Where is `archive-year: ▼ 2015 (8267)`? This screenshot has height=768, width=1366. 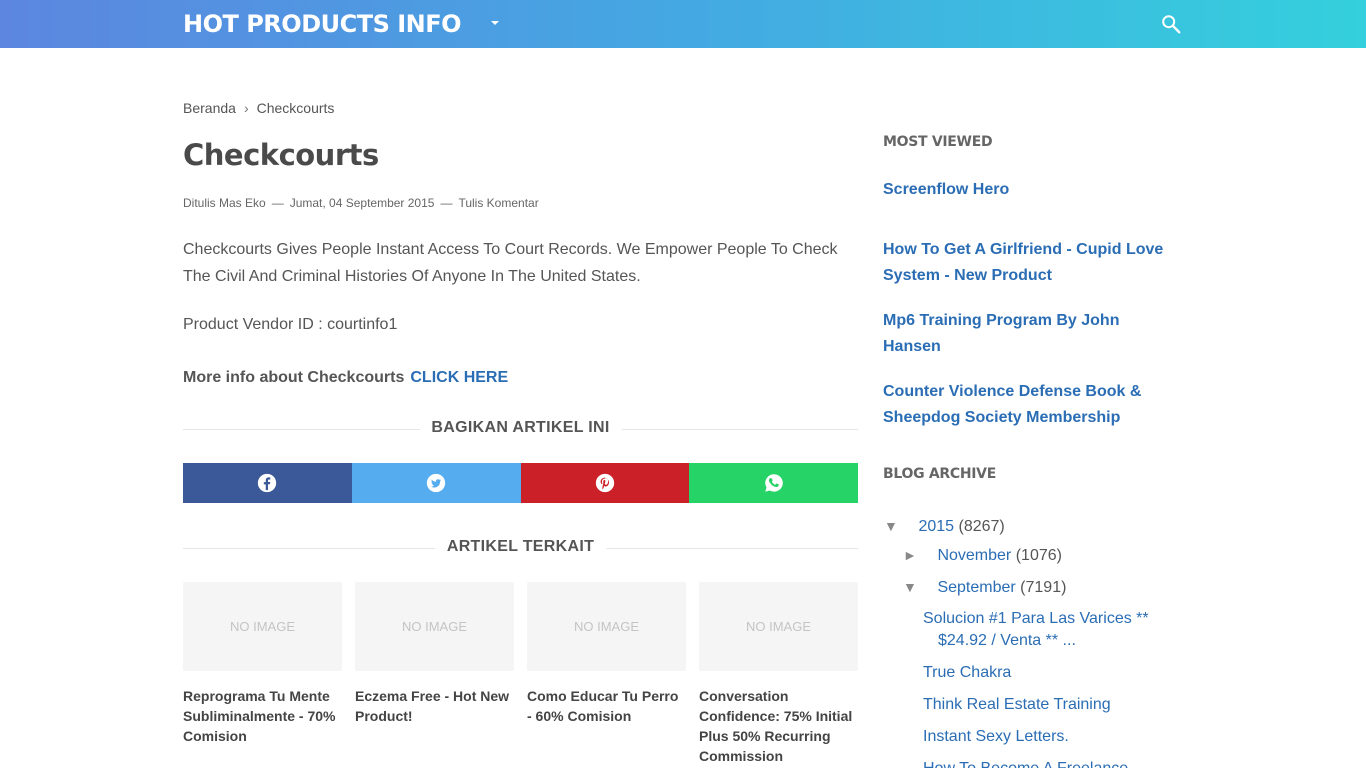 archive-year: ▼ 2015 (8267) is located at coordinates (944, 527).